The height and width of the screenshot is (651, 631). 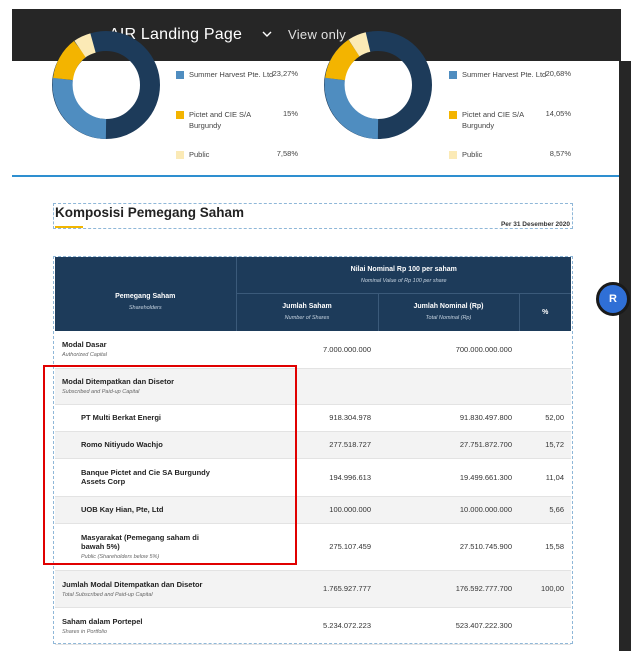 What do you see at coordinates (287, 153) in the screenshot?
I see `legend-percent: 7,58%` at bounding box center [287, 153].